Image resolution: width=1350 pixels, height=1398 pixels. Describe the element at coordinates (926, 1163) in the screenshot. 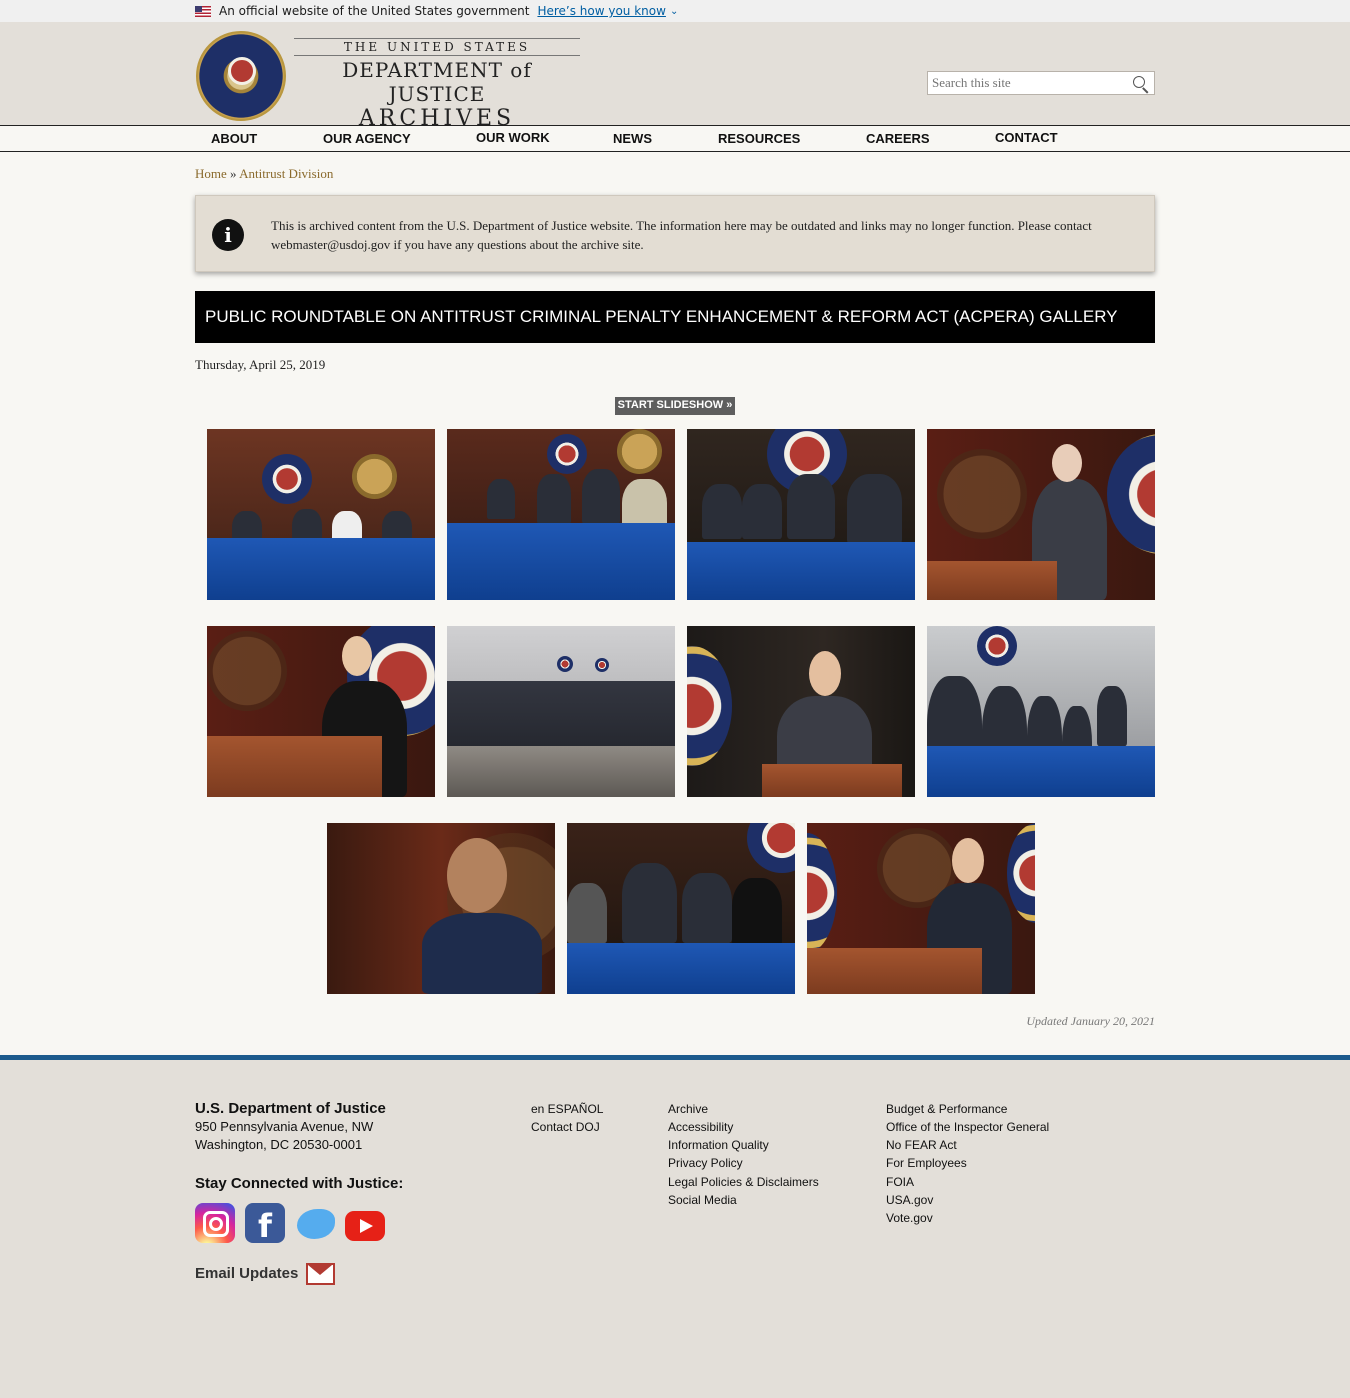

I see `footer-link-for-employees: For Employees` at that location.